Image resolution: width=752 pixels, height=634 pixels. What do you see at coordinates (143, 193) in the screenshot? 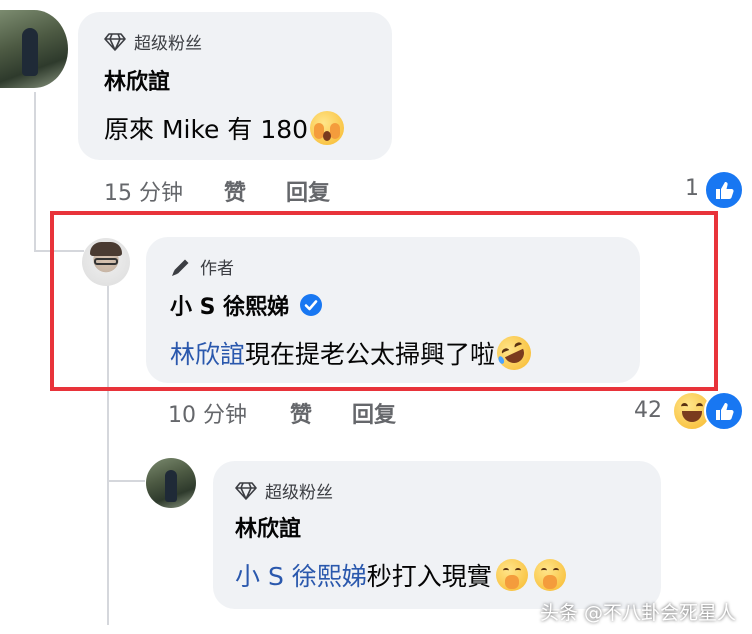
I see `comment-time: 15 分钟` at bounding box center [143, 193].